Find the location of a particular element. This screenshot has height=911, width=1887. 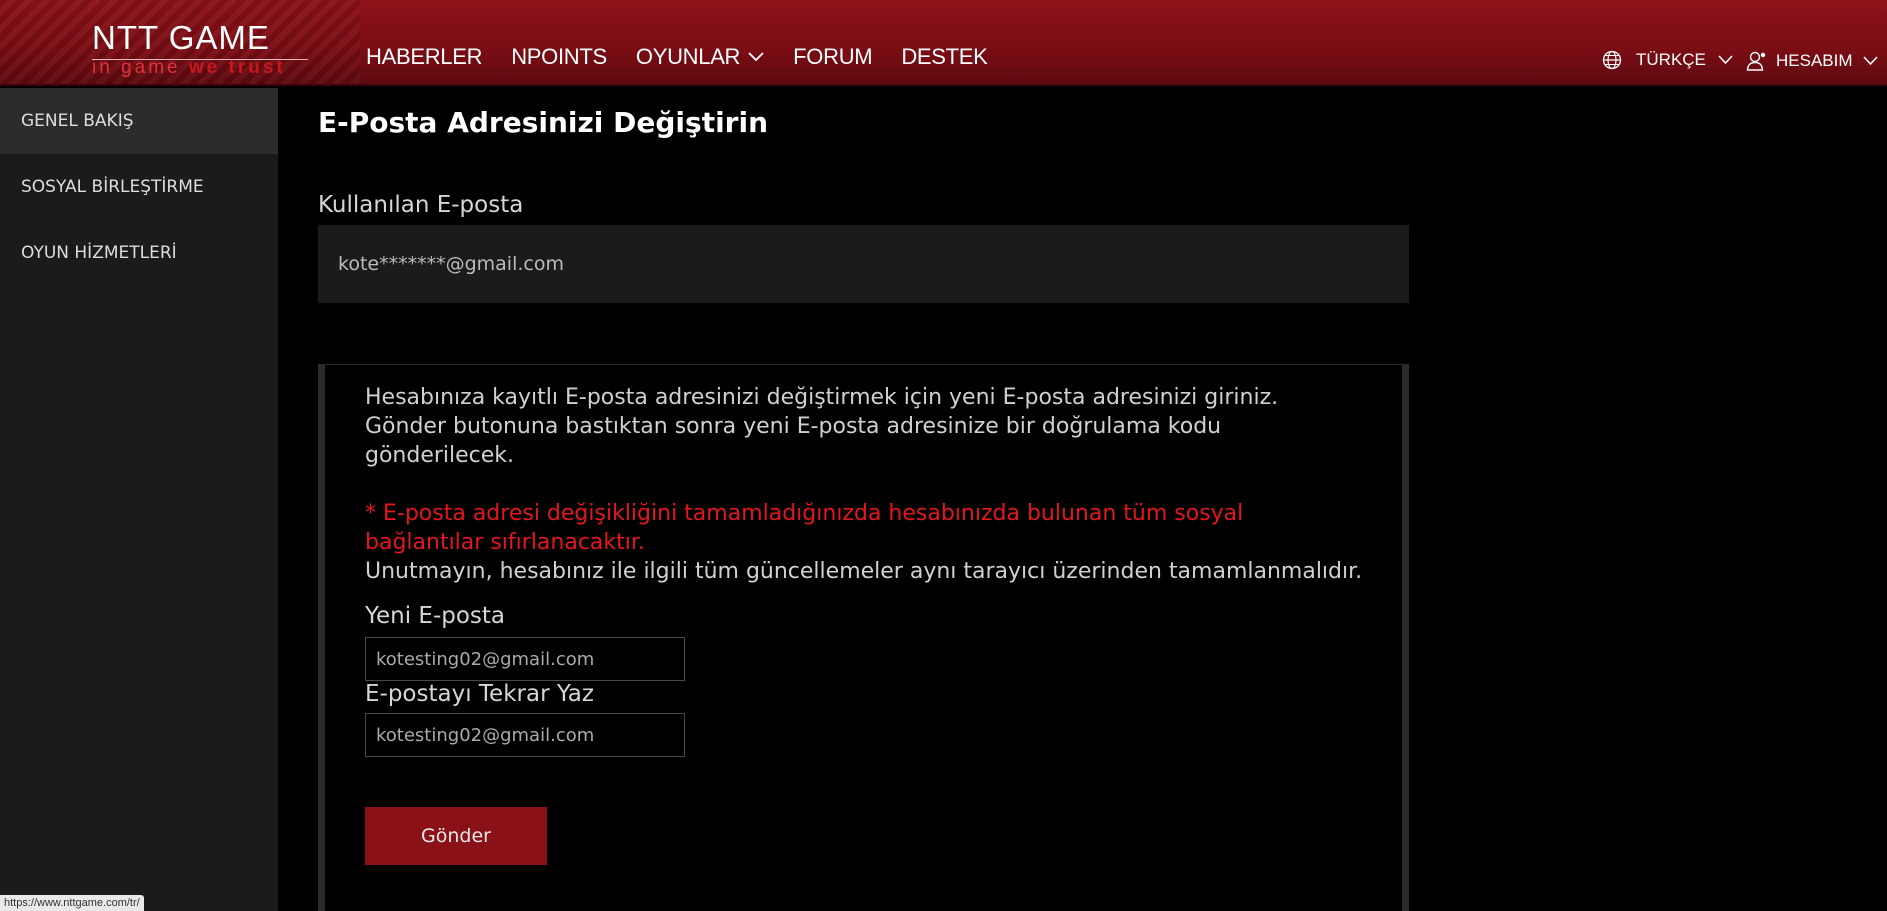

logo-tagline-b: we trust is located at coordinates (237, 67).